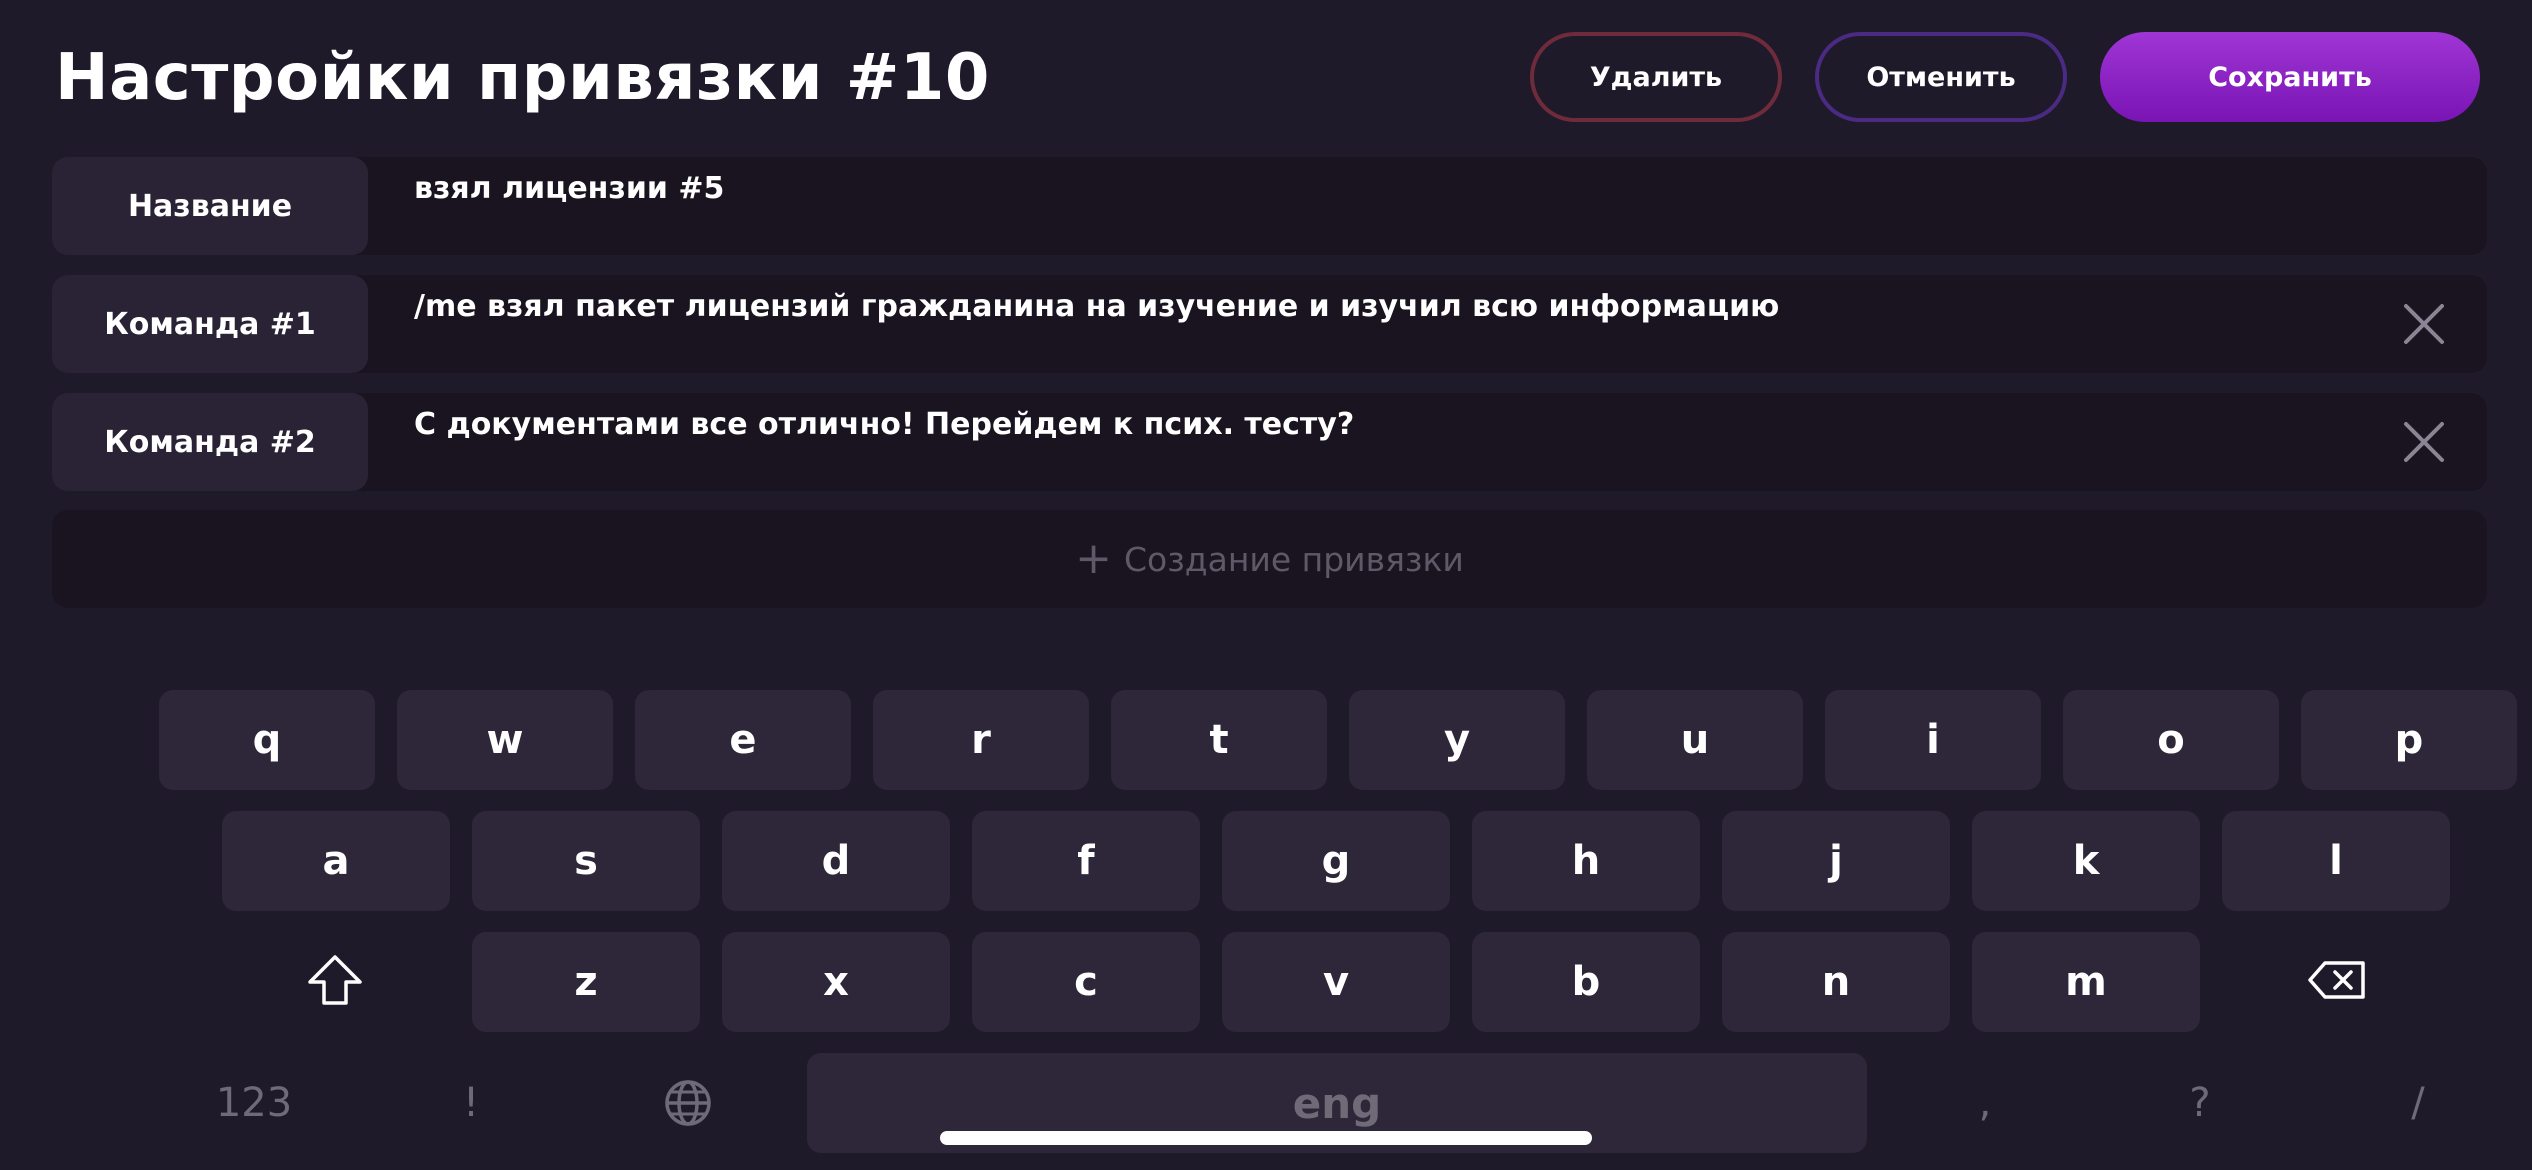 The image size is (2532, 1170). What do you see at coordinates (2290, 77) in the screenshot?
I see `save-button: Сохранить` at bounding box center [2290, 77].